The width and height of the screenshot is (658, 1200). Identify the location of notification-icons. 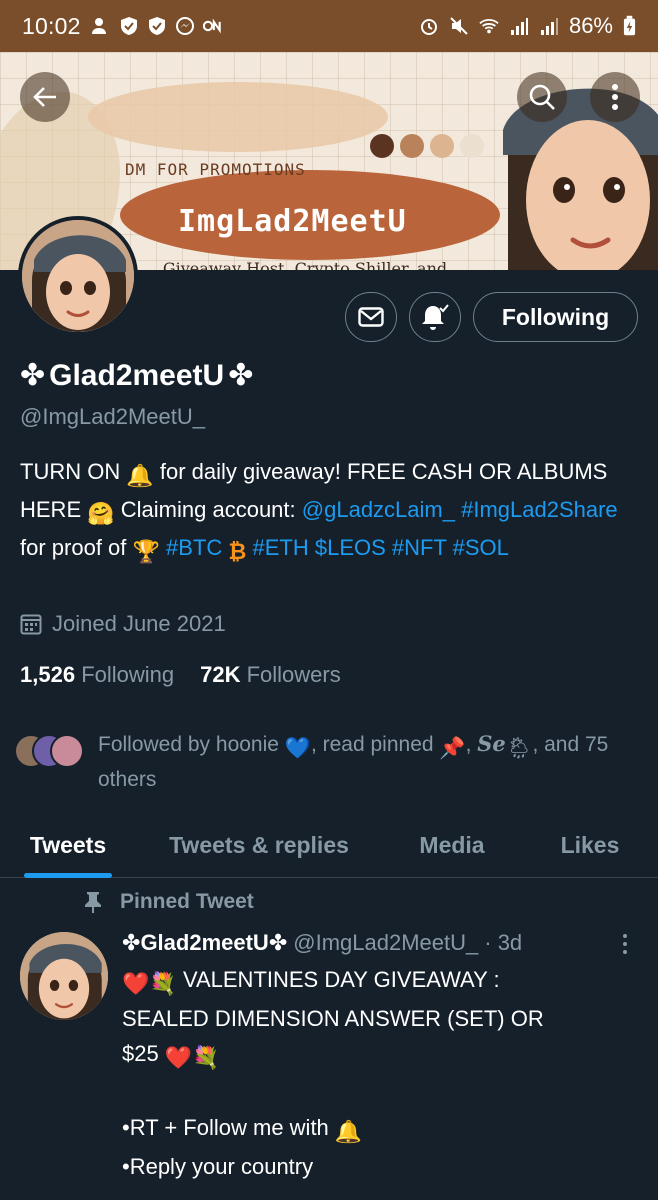
(157, 26).